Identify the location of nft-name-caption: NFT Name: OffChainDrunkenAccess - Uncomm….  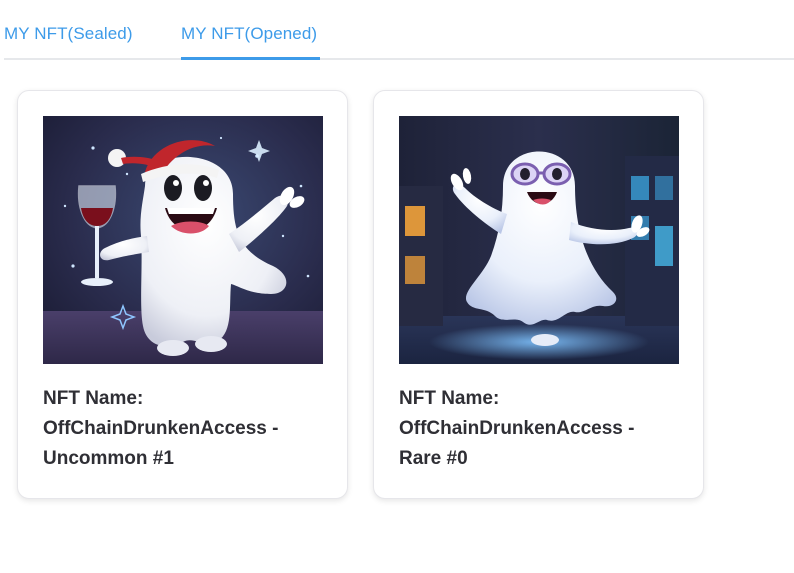
(188, 429).